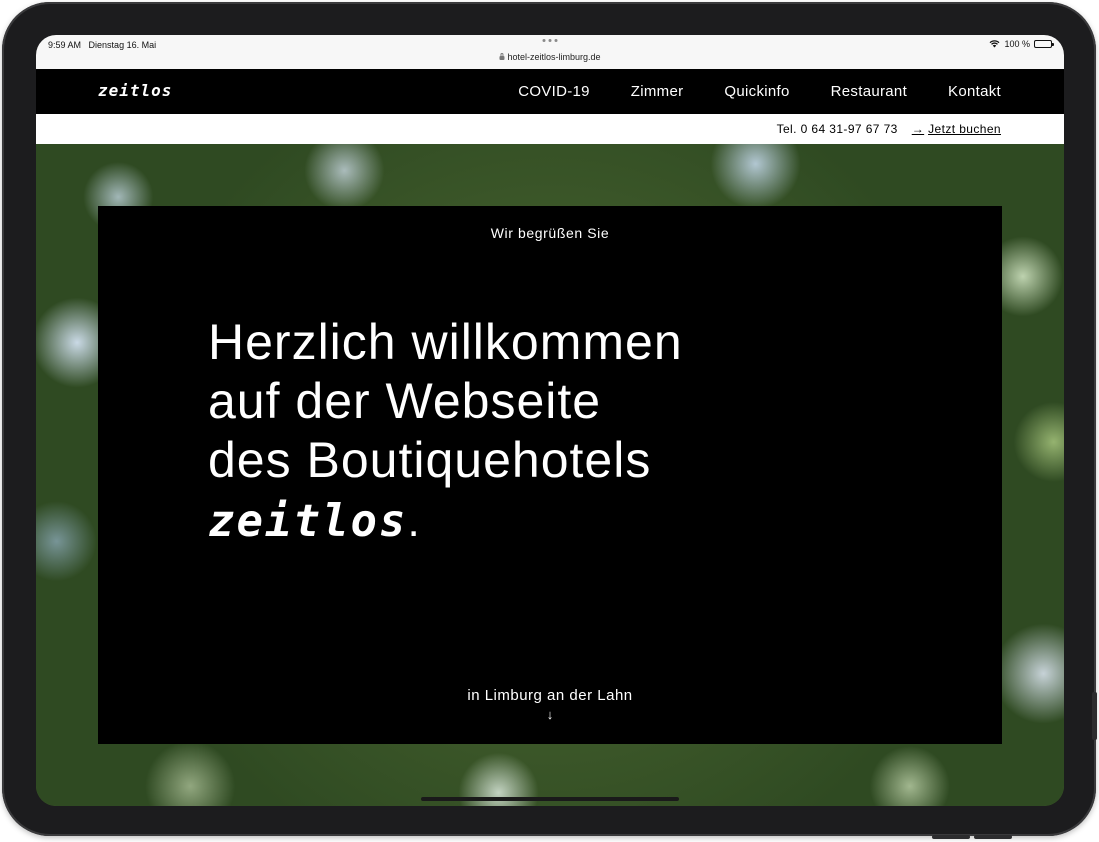 The image size is (1099, 842). Describe the element at coordinates (550, 40) in the screenshot. I see `multitasking-dots-icon` at that location.